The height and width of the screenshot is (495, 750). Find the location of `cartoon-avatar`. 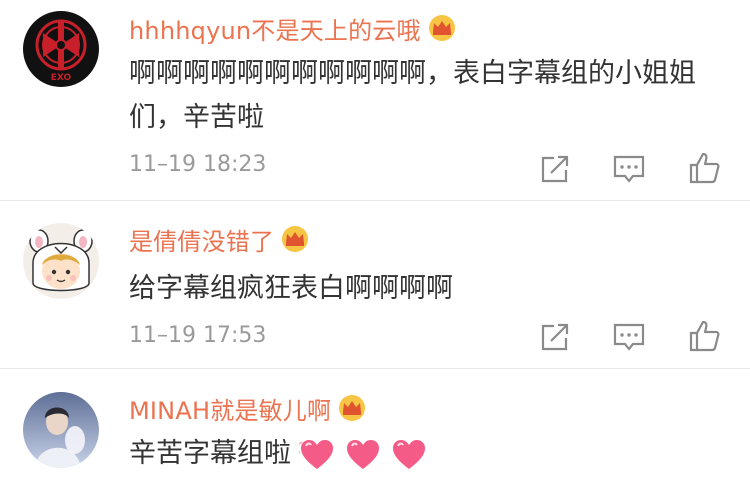

cartoon-avatar is located at coordinates (61, 261).